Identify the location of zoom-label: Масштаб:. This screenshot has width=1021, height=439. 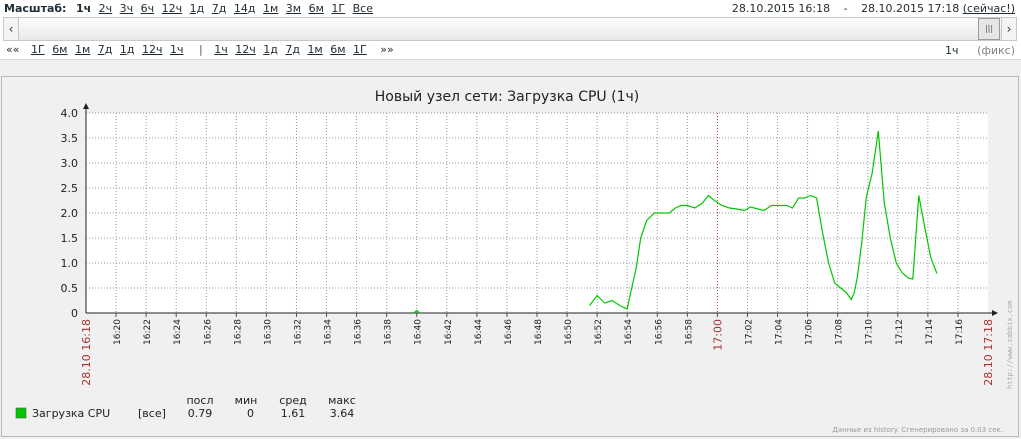
(35, 8).